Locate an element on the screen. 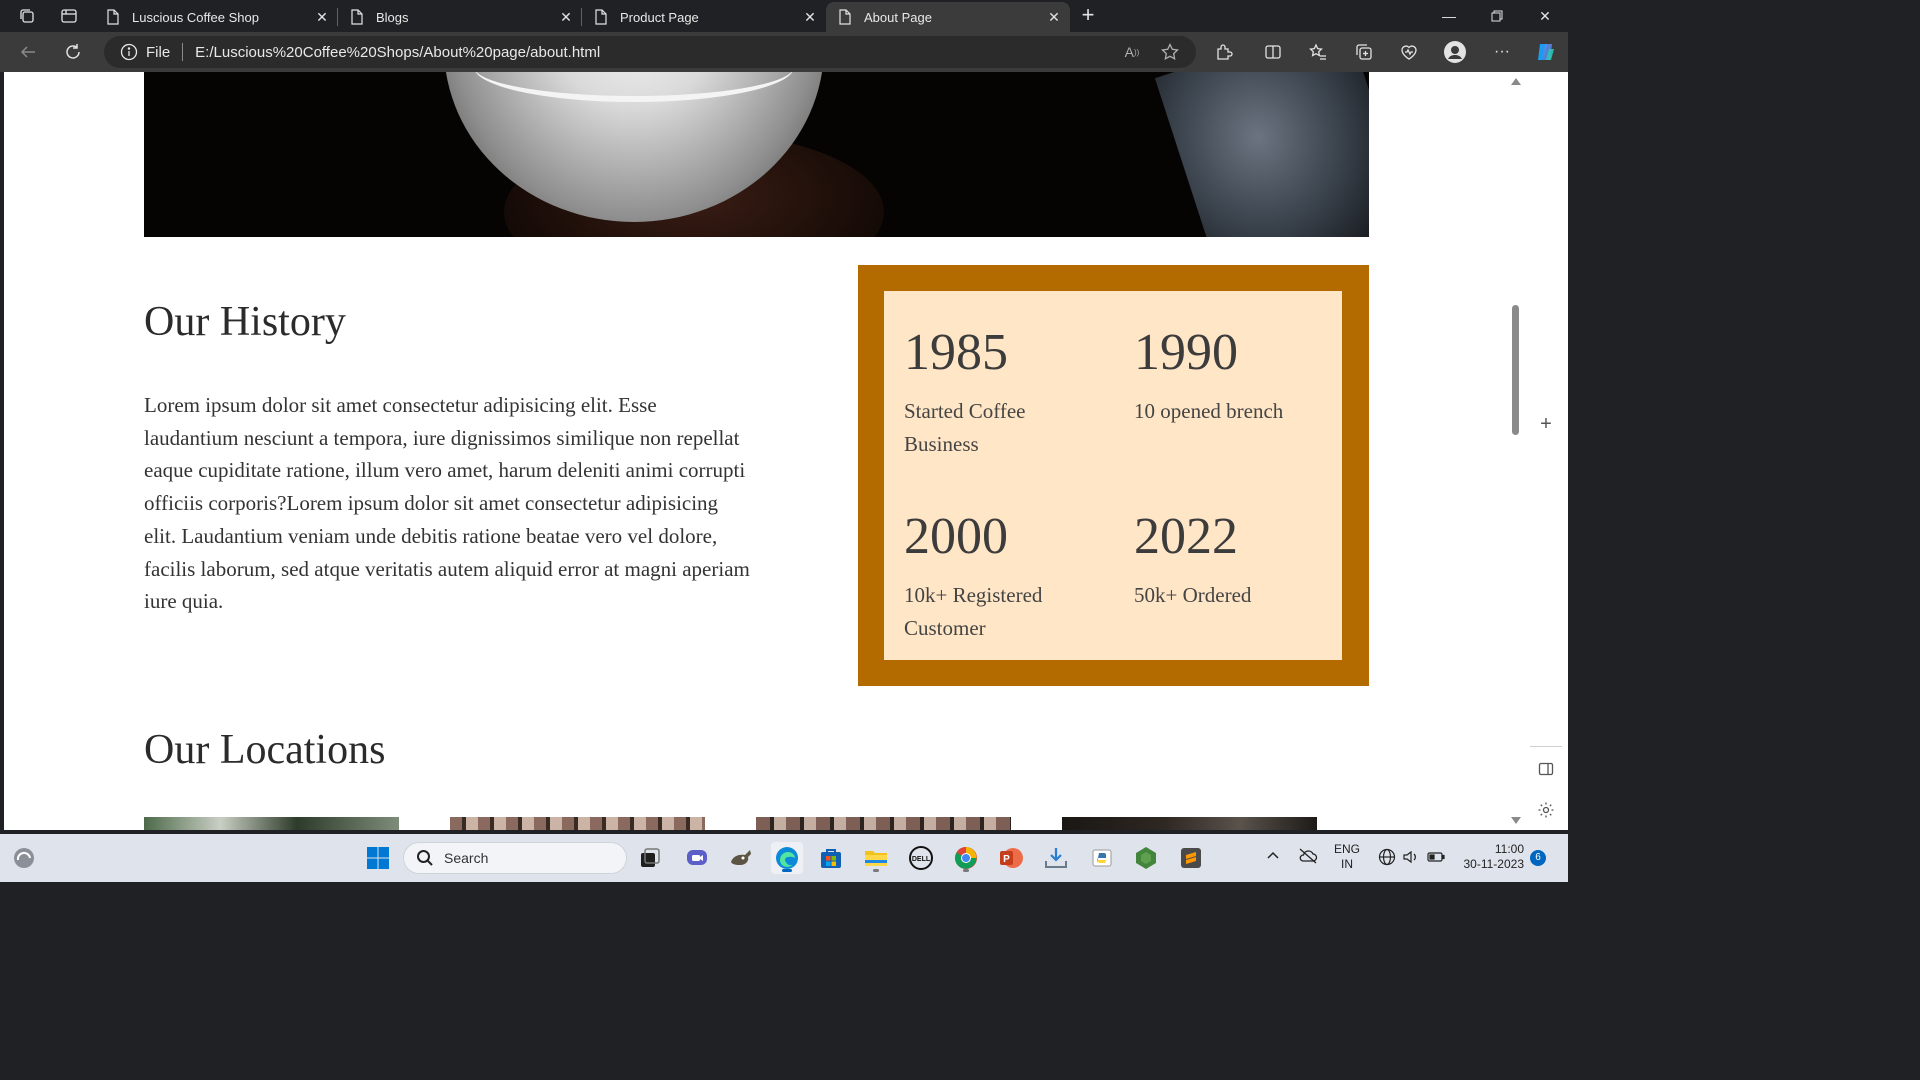 The width and height of the screenshot is (1920, 1080). profile-avatar-icon is located at coordinates (1455, 52).